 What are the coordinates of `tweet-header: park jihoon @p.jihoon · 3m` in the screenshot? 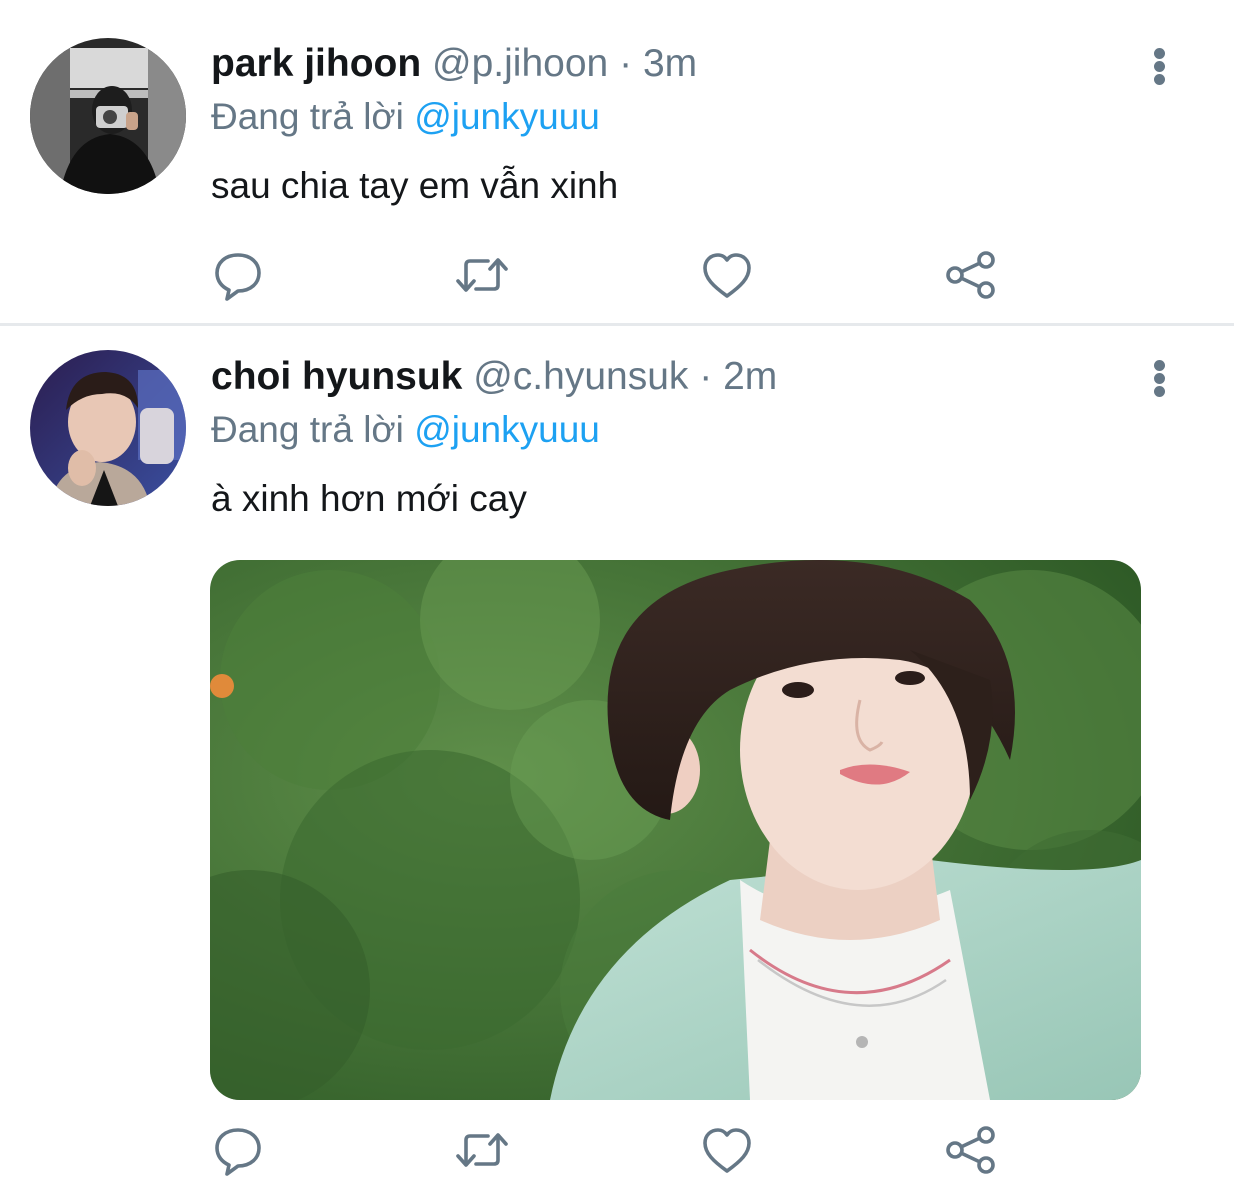 It's located at (454, 64).